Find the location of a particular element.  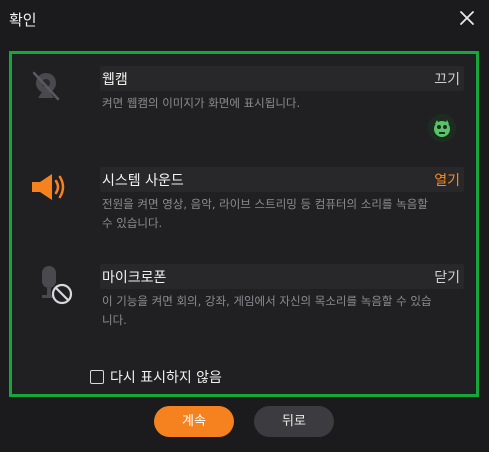

avatar-icon is located at coordinates (442, 128).